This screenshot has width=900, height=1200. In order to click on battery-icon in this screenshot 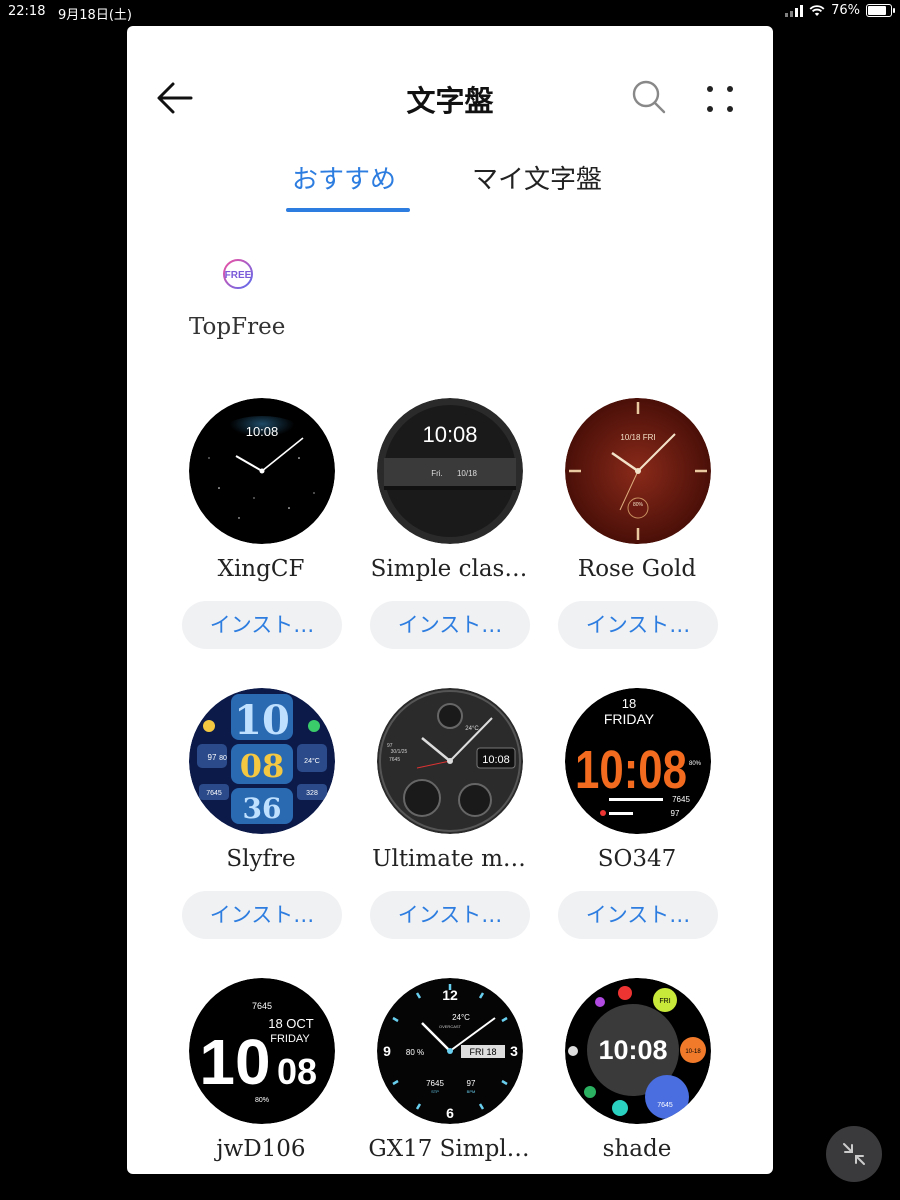, I will do `click(880, 10)`.